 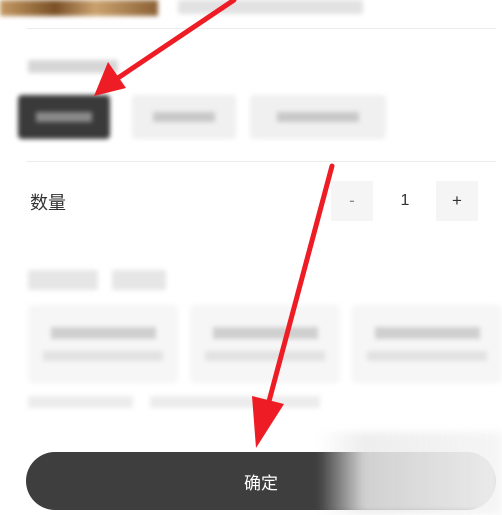 I want to click on blurred-overlay, so click(x=410, y=473).